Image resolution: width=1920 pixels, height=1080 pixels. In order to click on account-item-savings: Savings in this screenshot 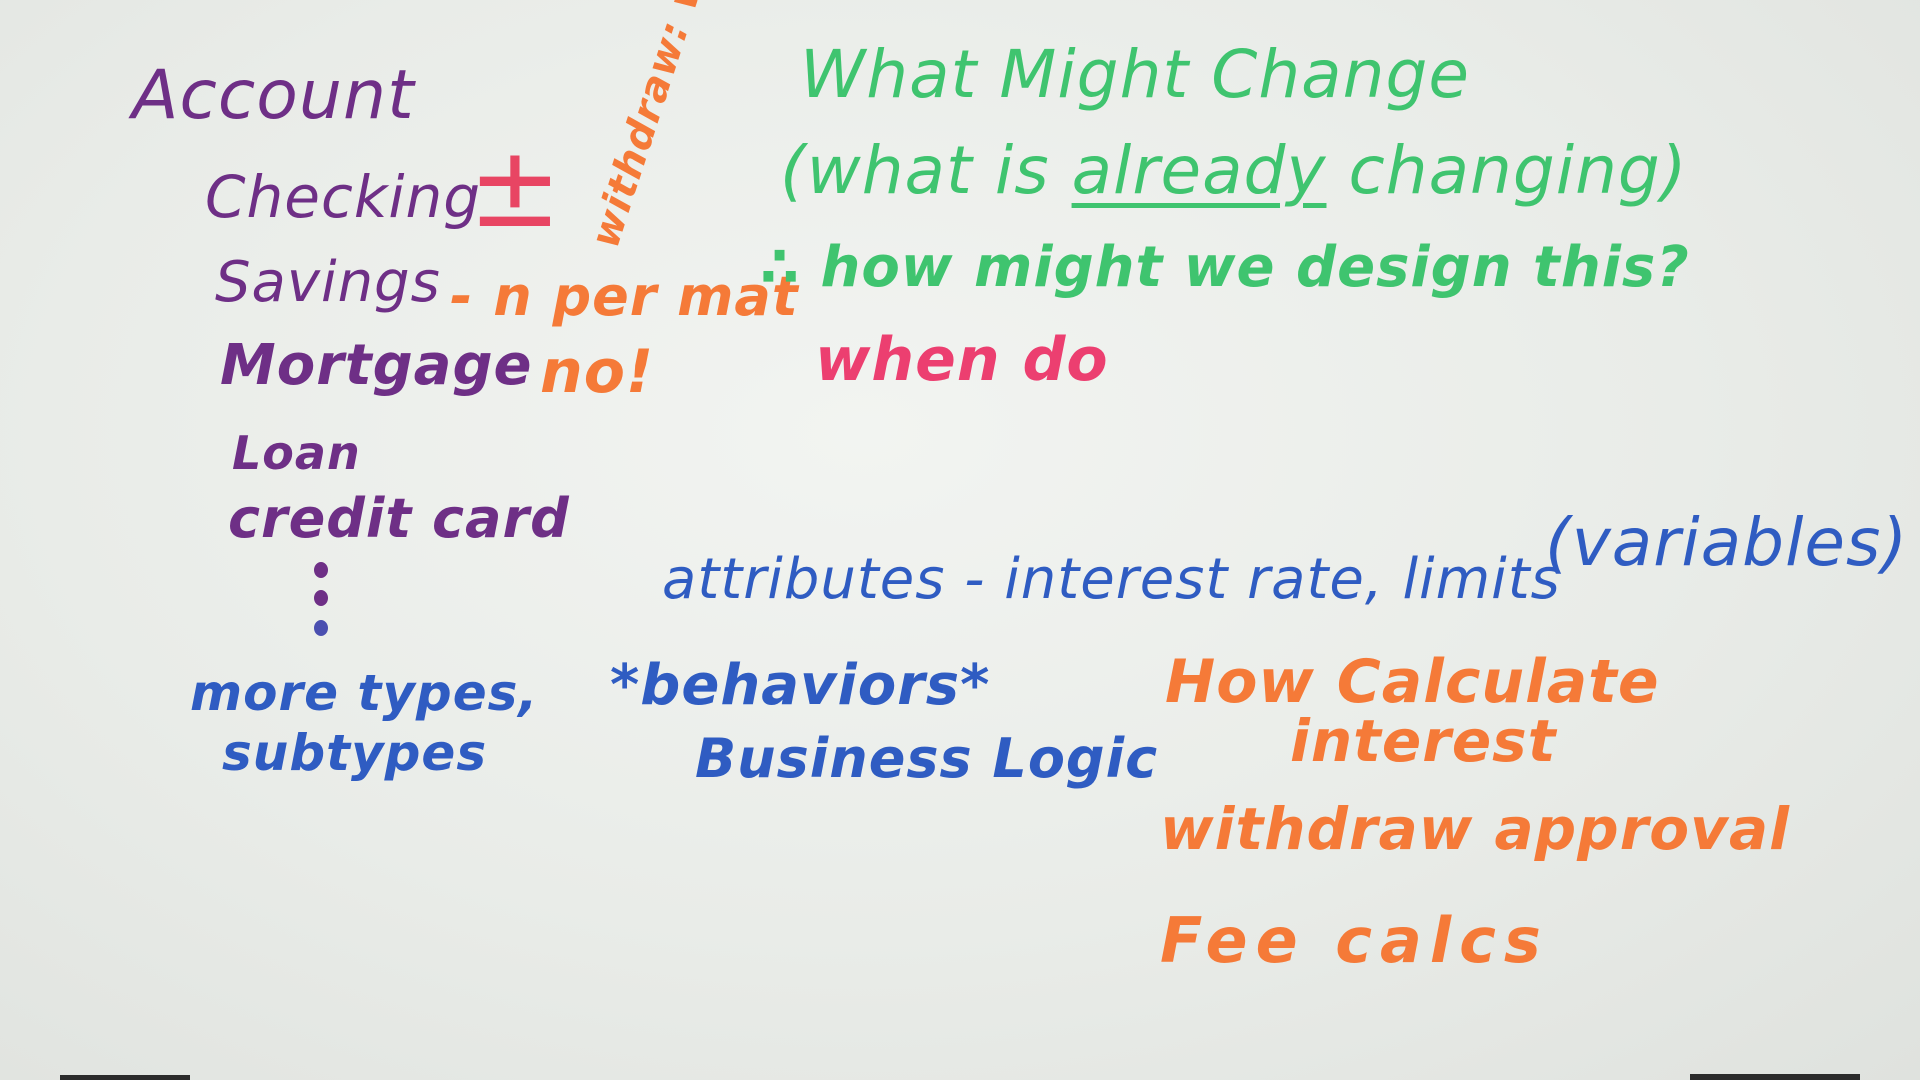, I will do `click(328, 282)`.